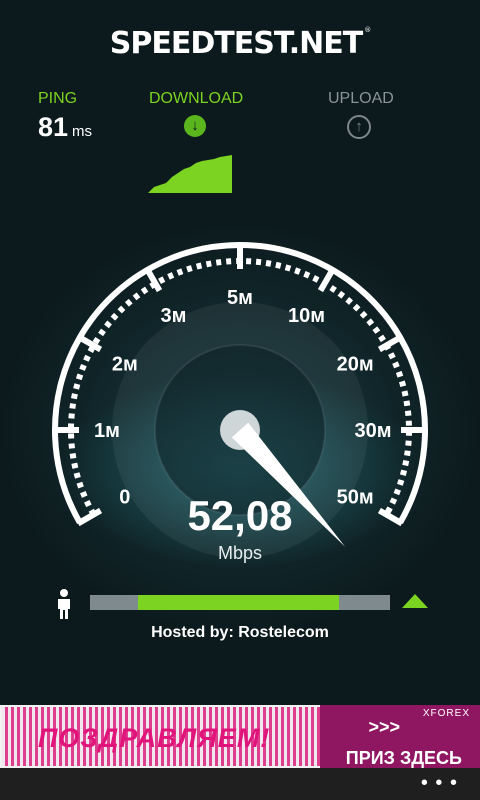  I want to click on speed-unit: Mbps, so click(239, 553).